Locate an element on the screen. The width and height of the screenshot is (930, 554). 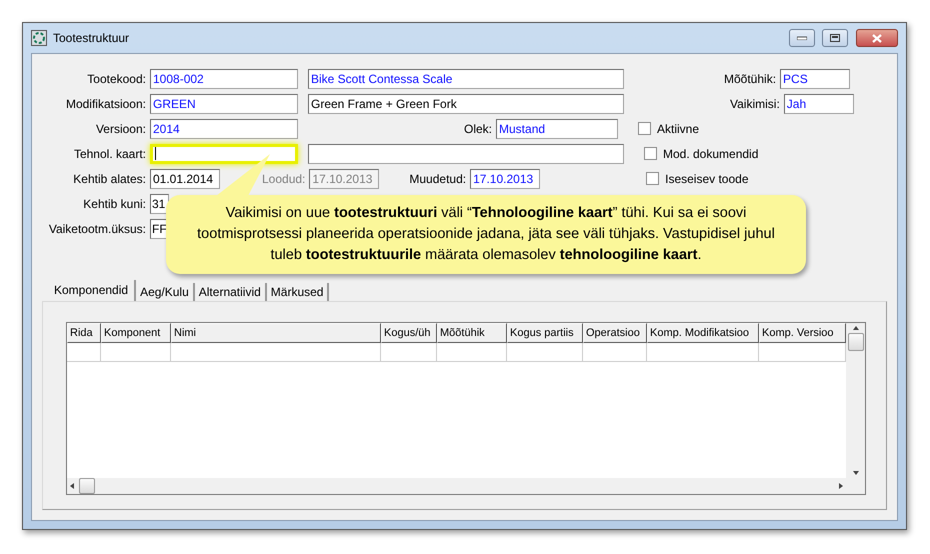
input-field: 01.01.2014 is located at coordinates (185, 178).